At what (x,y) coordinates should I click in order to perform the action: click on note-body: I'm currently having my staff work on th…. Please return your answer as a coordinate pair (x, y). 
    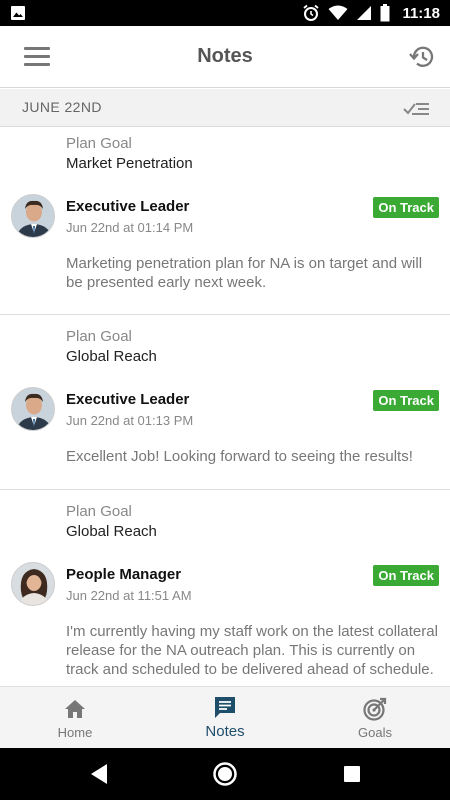
    Looking at the image, I should click on (252, 650).